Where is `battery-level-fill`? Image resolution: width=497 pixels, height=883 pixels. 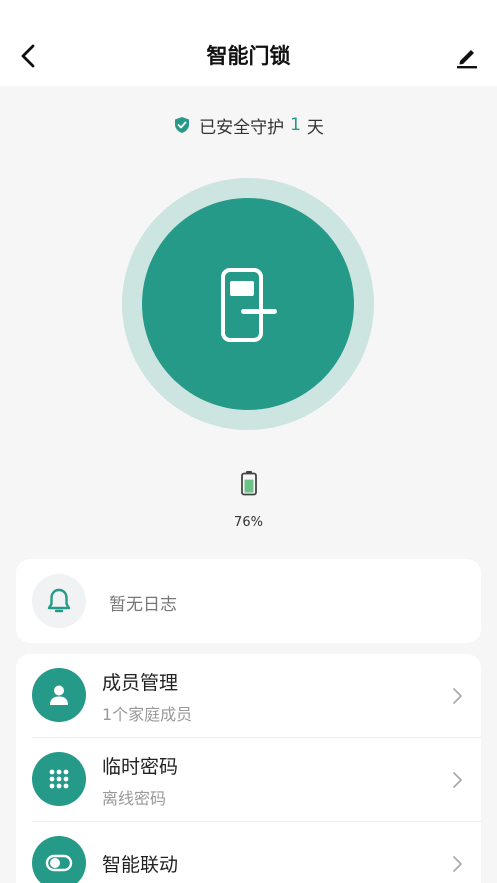
battery-level-fill is located at coordinates (249, 486).